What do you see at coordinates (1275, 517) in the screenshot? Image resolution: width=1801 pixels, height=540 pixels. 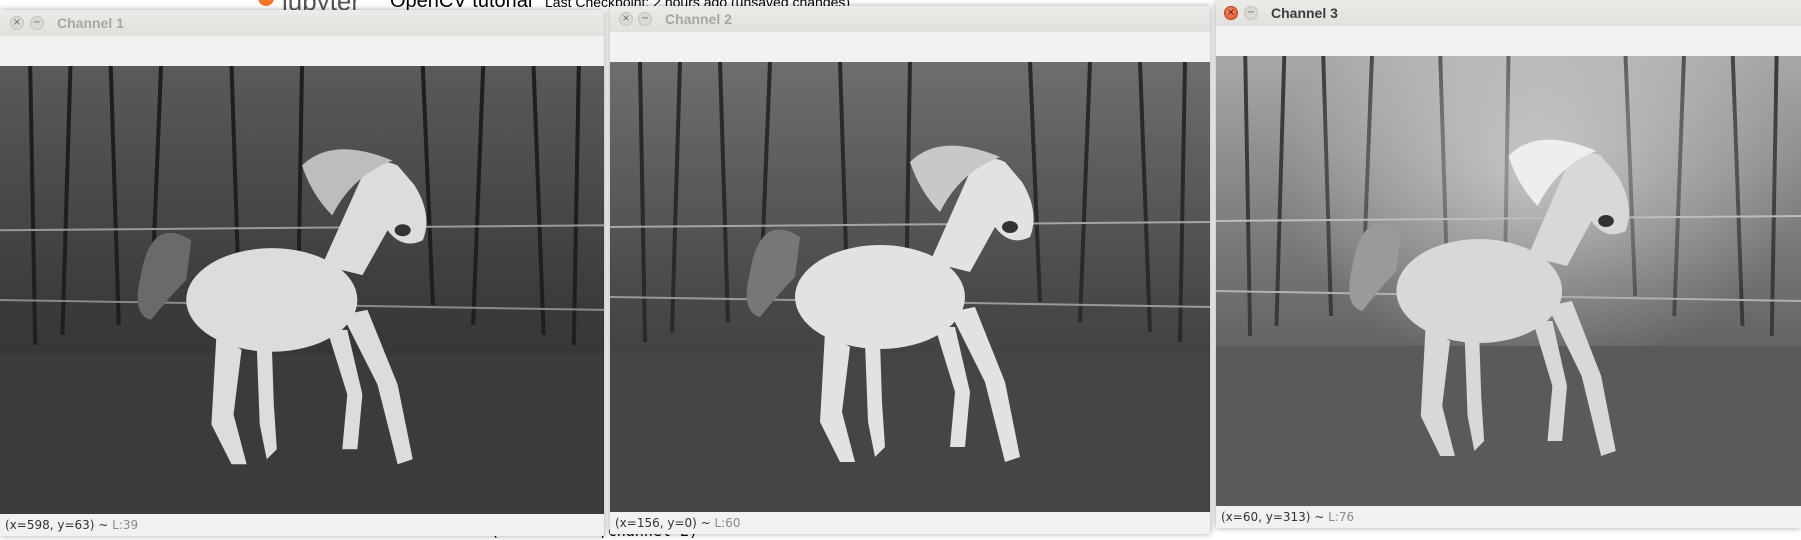 I see `status-coordinates: (x=60, y=313) ~` at bounding box center [1275, 517].